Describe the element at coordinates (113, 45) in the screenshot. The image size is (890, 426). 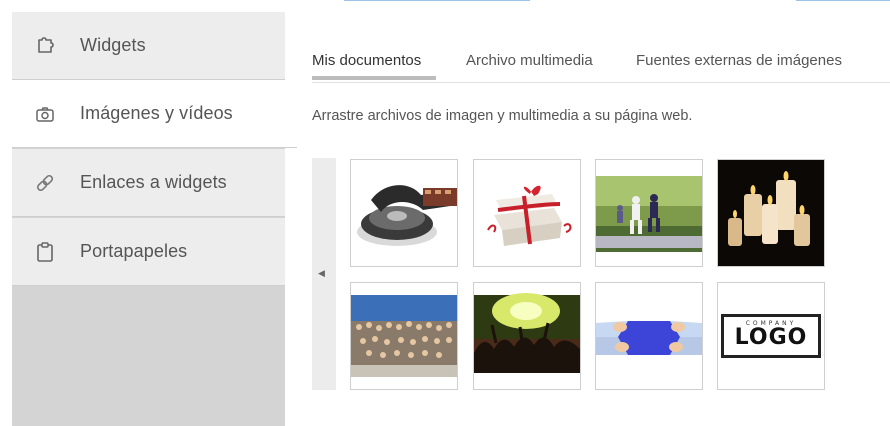
I see `sidebar-item-label: Widgets` at that location.